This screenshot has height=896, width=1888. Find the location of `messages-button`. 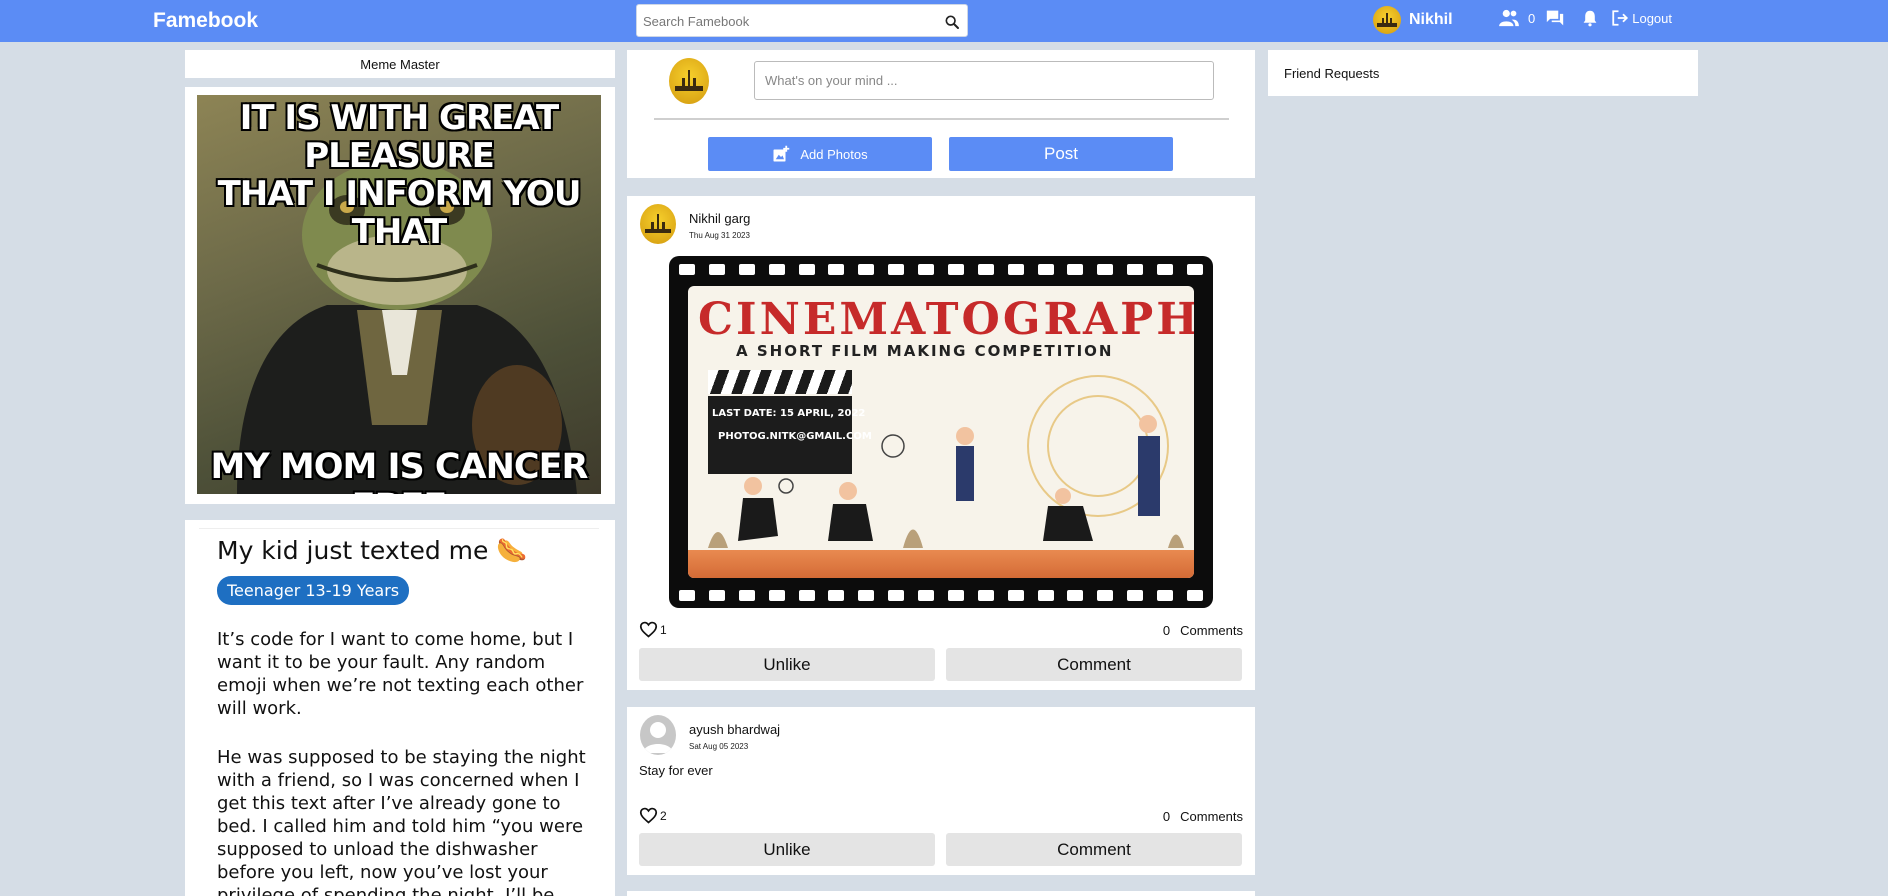

messages-button is located at coordinates (1555, 18).